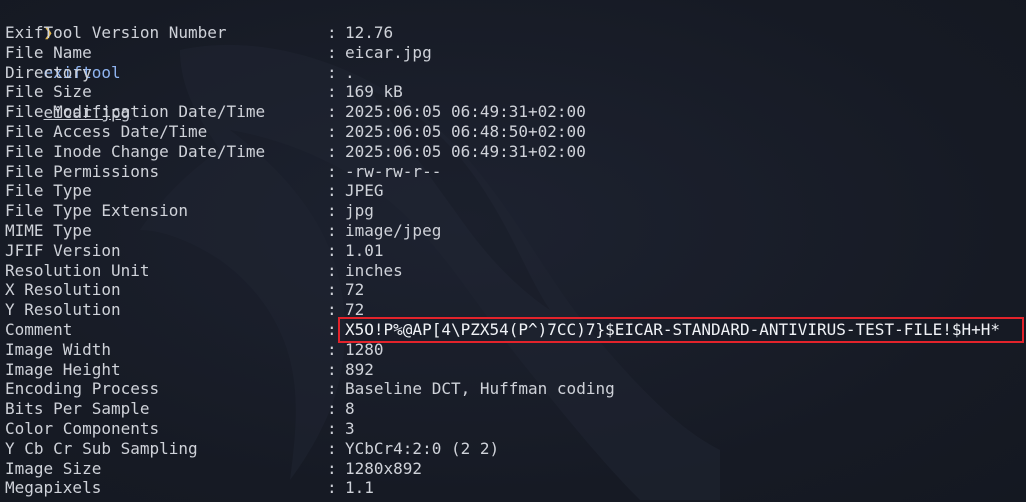  I want to click on exif-row: MIME Type: image/jpeg, so click(515, 231).